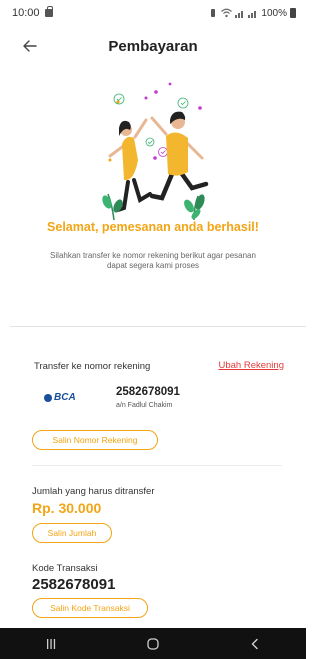 The height and width of the screenshot is (659, 320). Describe the element at coordinates (92, 366) in the screenshot. I see `transfer-label: Transfer ke nomor rekening` at that location.